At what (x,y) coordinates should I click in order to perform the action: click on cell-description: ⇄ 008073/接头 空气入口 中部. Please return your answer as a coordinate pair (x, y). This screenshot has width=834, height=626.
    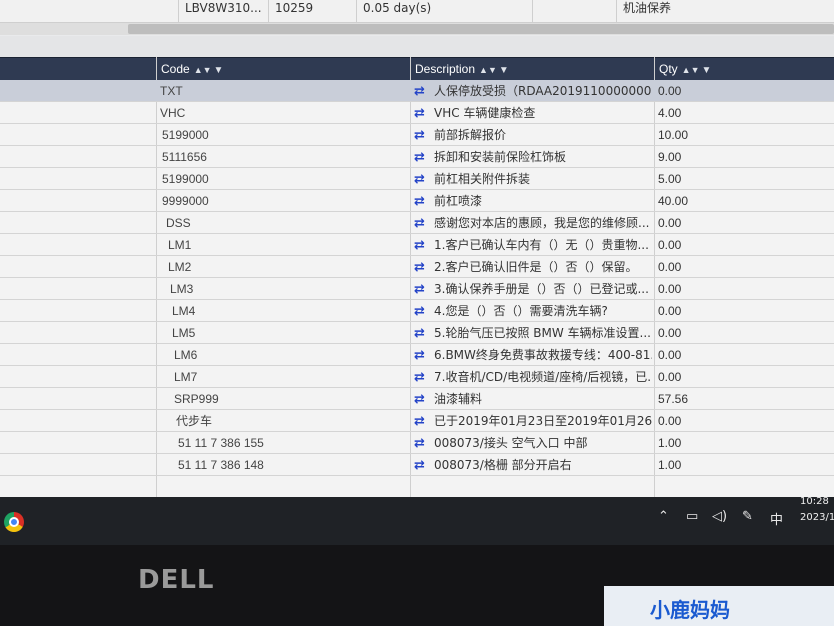
    Looking at the image, I should click on (533, 443).